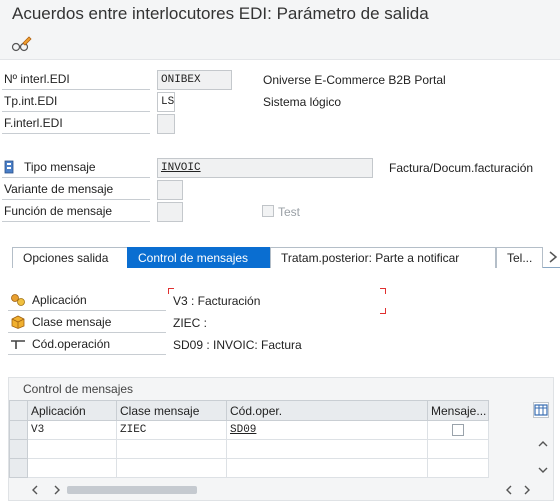  What do you see at coordinates (171, 291) in the screenshot?
I see `focus-corner-tl` at bounding box center [171, 291].